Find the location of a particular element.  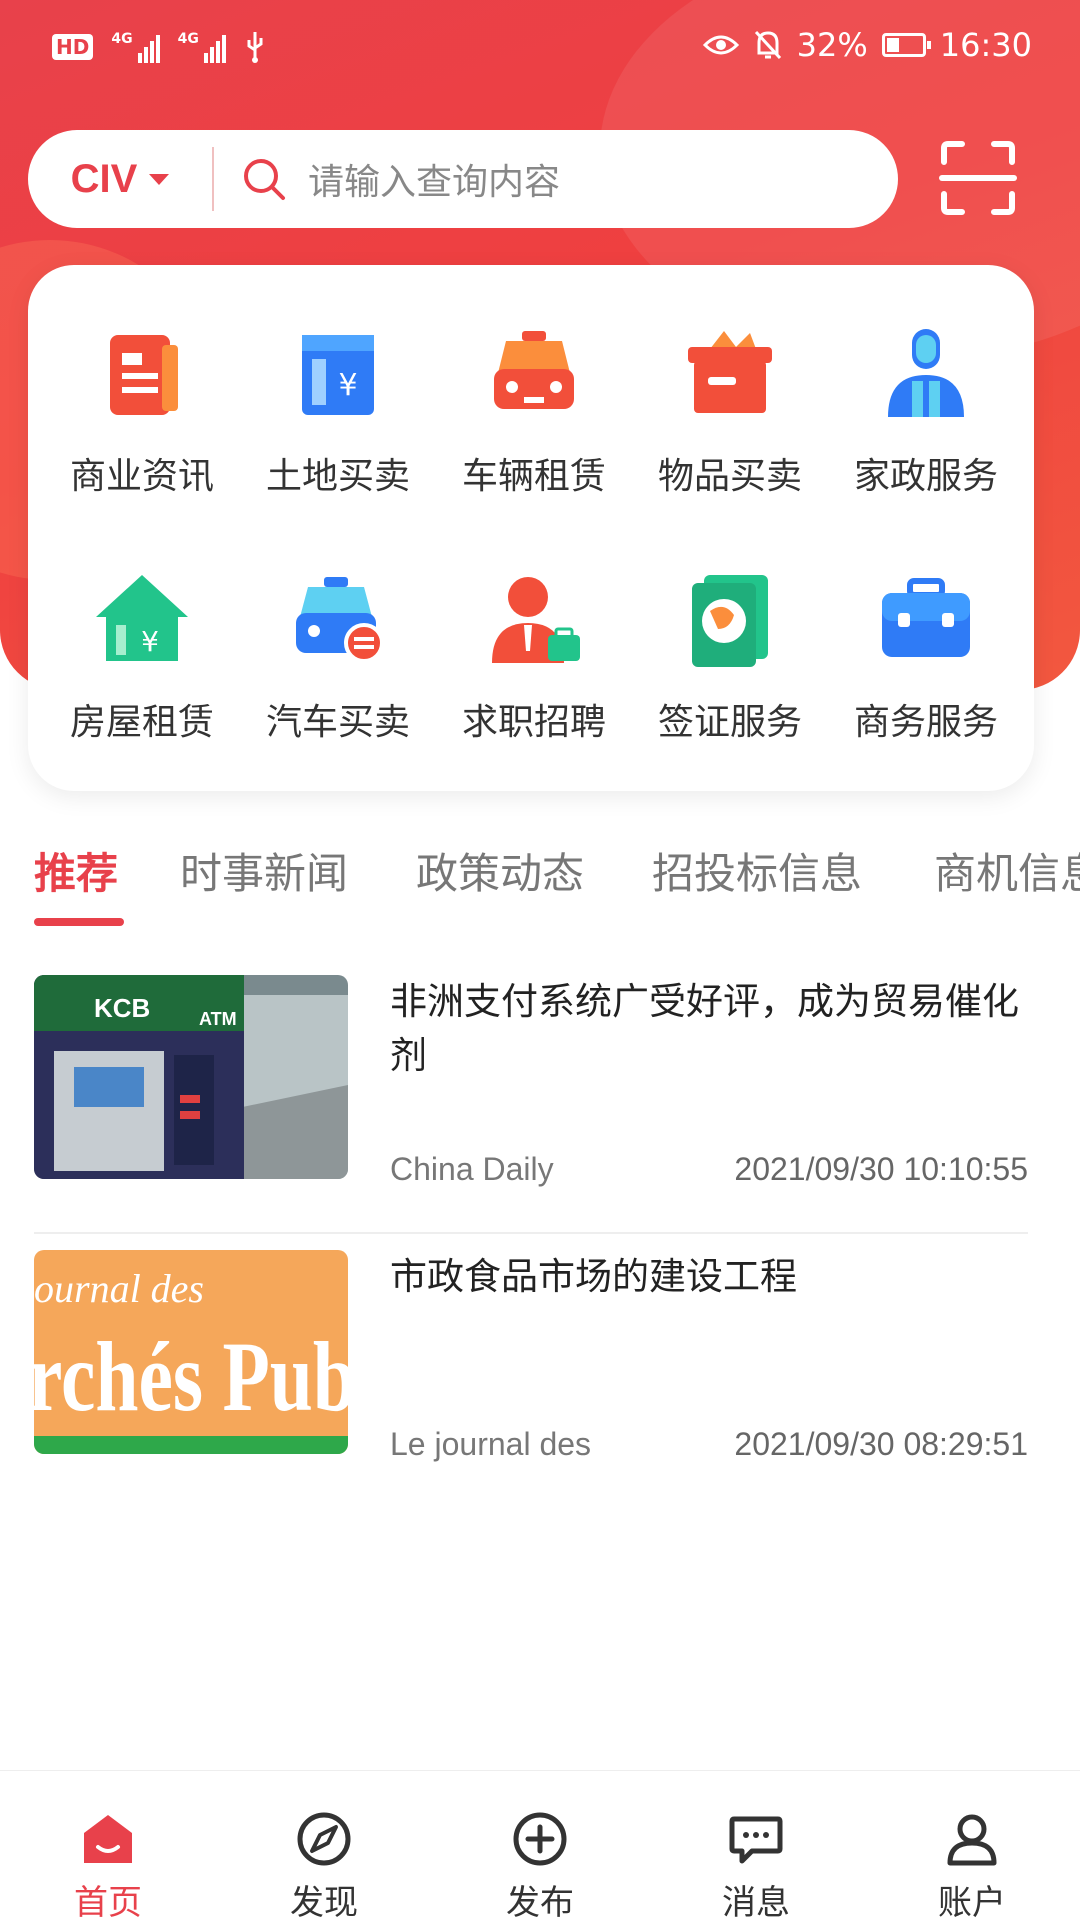

compass-icon is located at coordinates (324, 1839).